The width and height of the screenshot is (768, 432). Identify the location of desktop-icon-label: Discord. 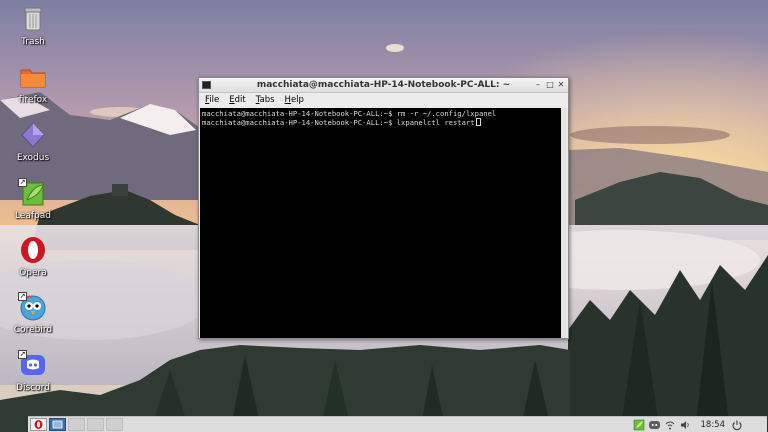
(33, 388).